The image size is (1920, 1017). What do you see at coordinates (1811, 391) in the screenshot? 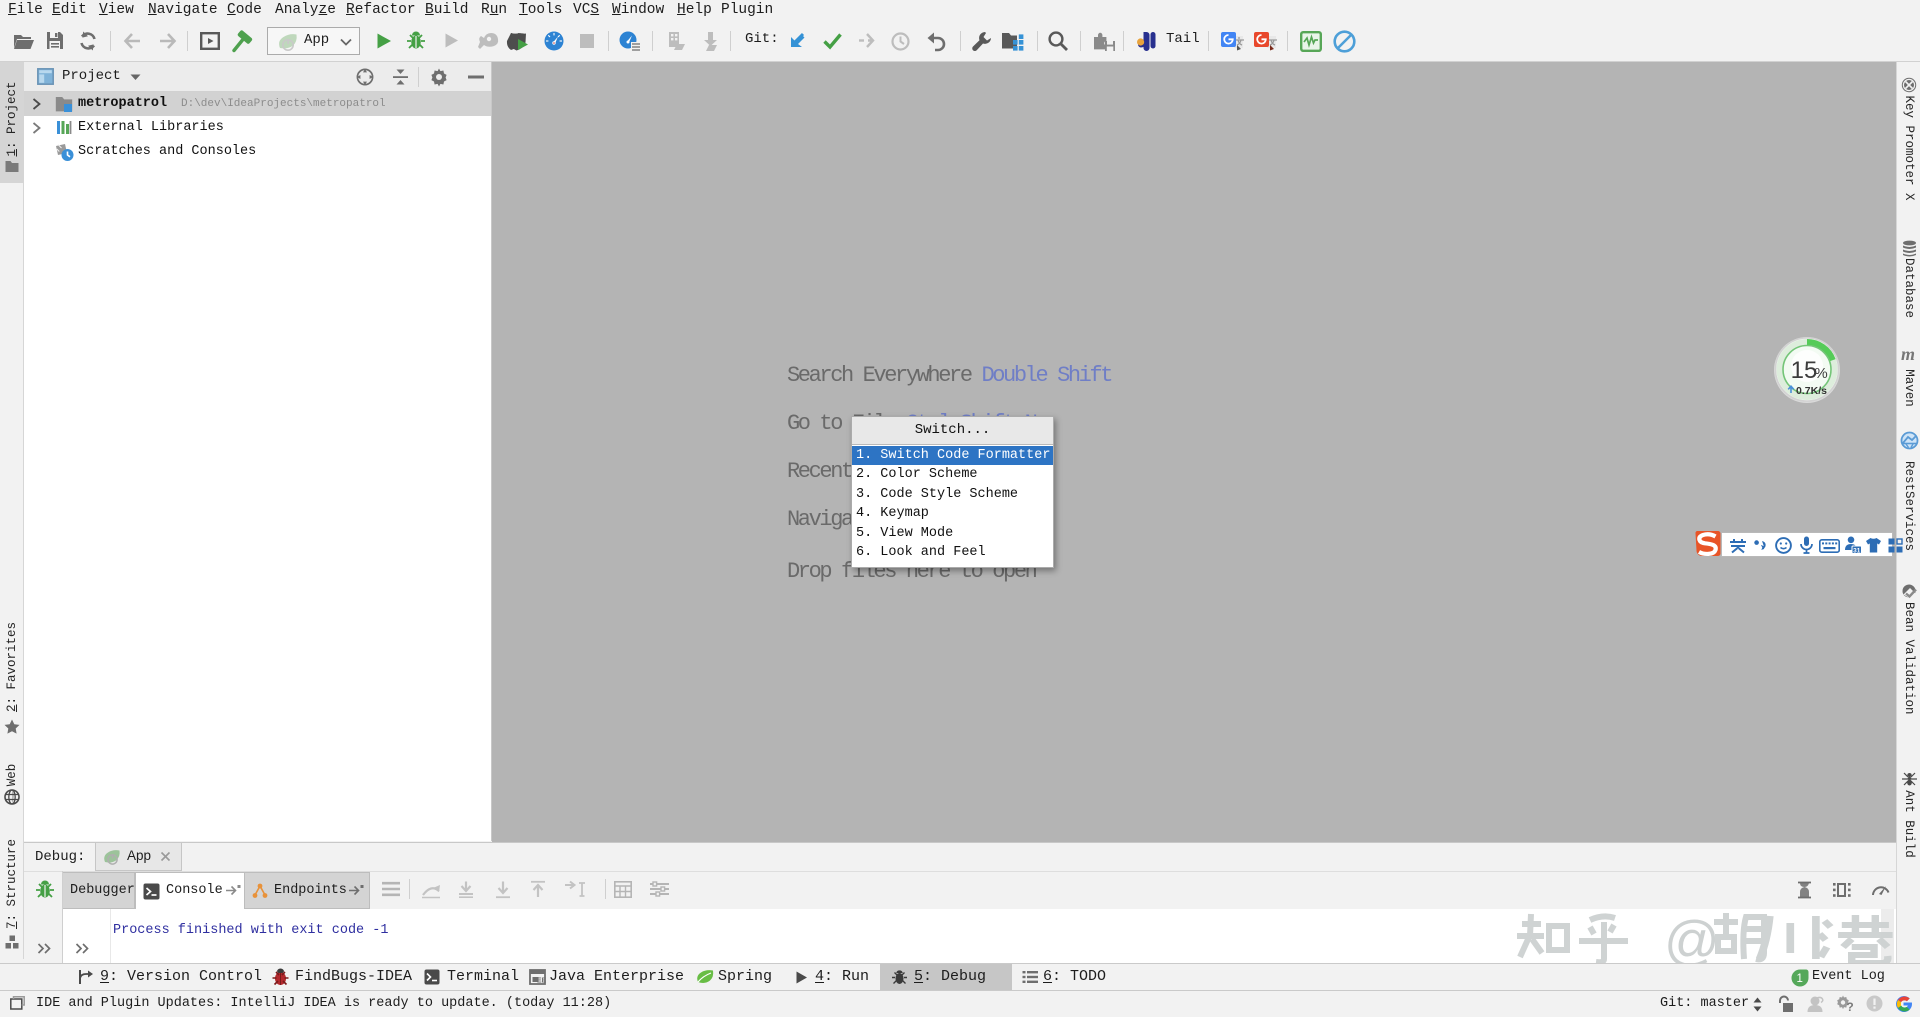
I see `svg-text: 0.7K/s` at bounding box center [1811, 391].